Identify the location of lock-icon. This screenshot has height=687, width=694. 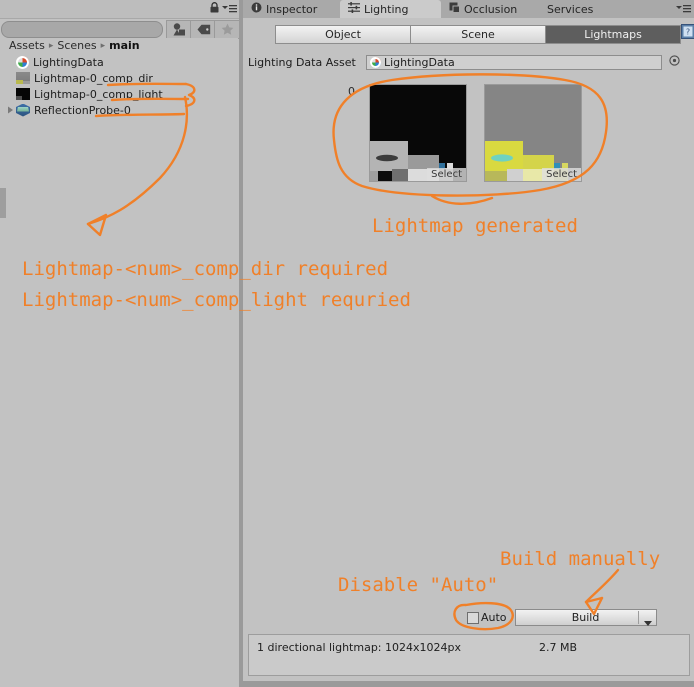
(214, 9).